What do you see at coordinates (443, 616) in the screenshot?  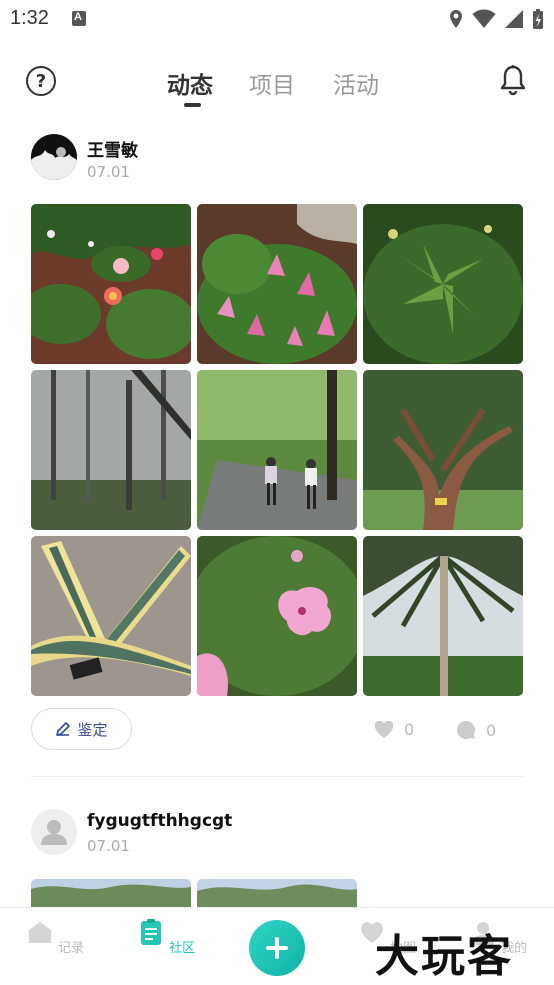 I see `photo-tall-pine-tree` at bounding box center [443, 616].